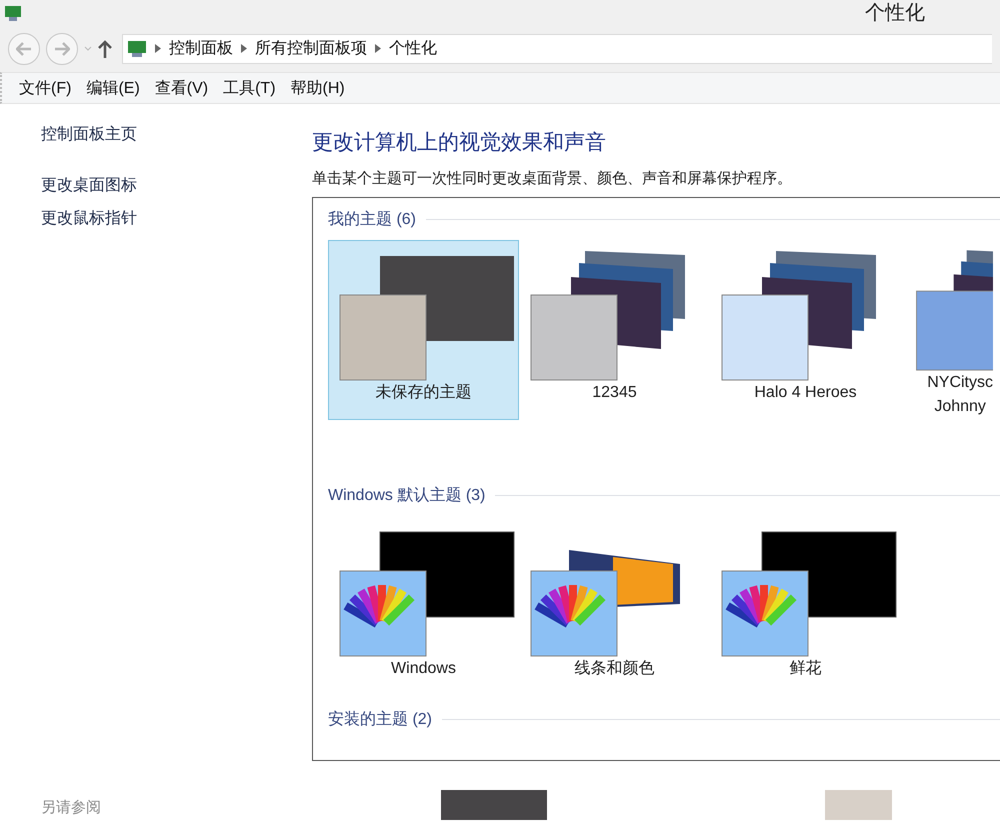 The height and width of the screenshot is (821, 1000). What do you see at coordinates (614, 393) in the screenshot?
I see `theme-name: 12345` at bounding box center [614, 393].